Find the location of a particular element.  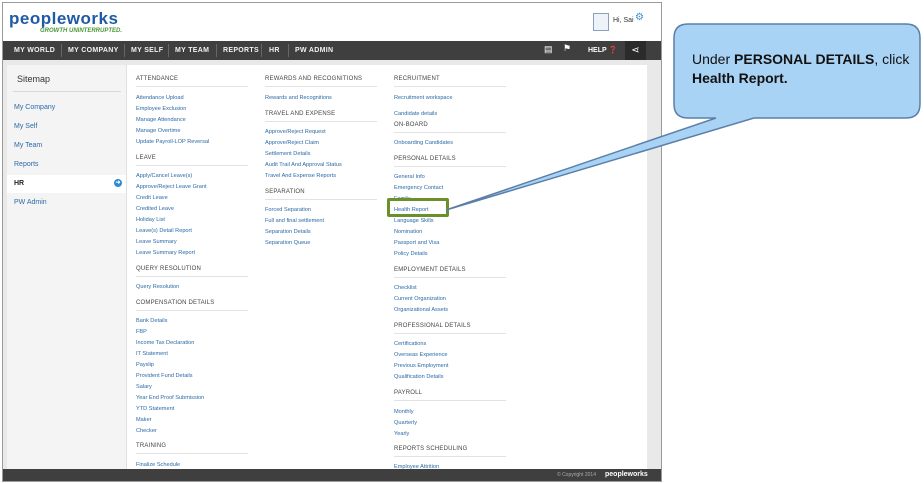

callout-section: PERSONAL DETAILS is located at coordinates (804, 59).